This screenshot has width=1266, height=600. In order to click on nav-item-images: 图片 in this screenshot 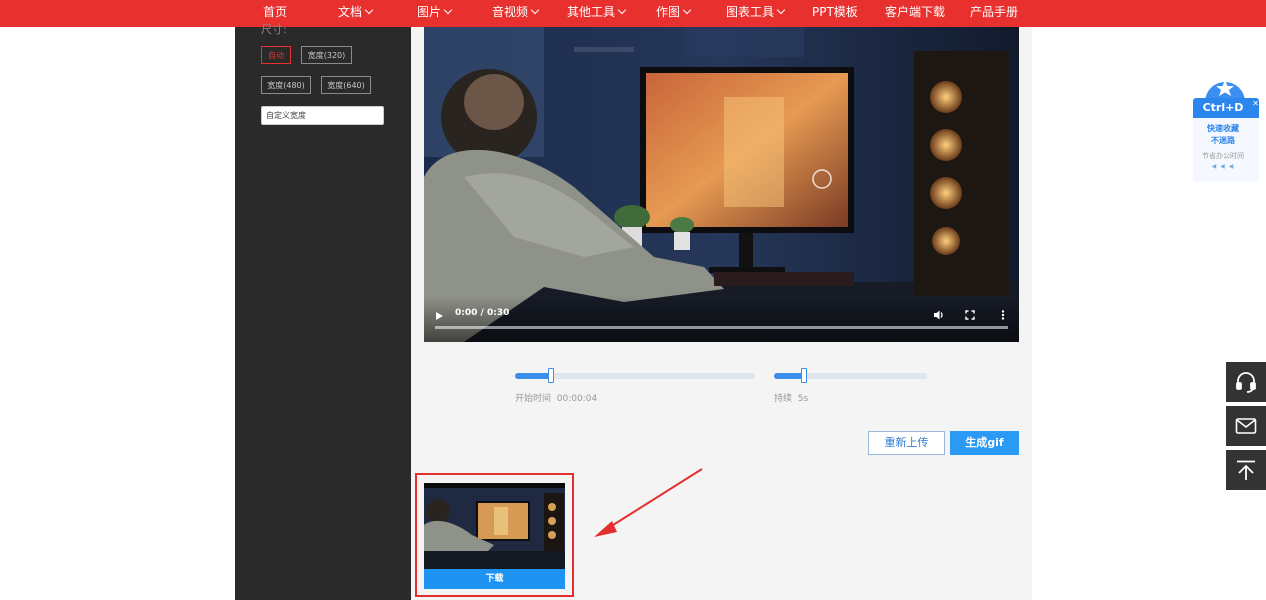, I will do `click(435, 13)`.